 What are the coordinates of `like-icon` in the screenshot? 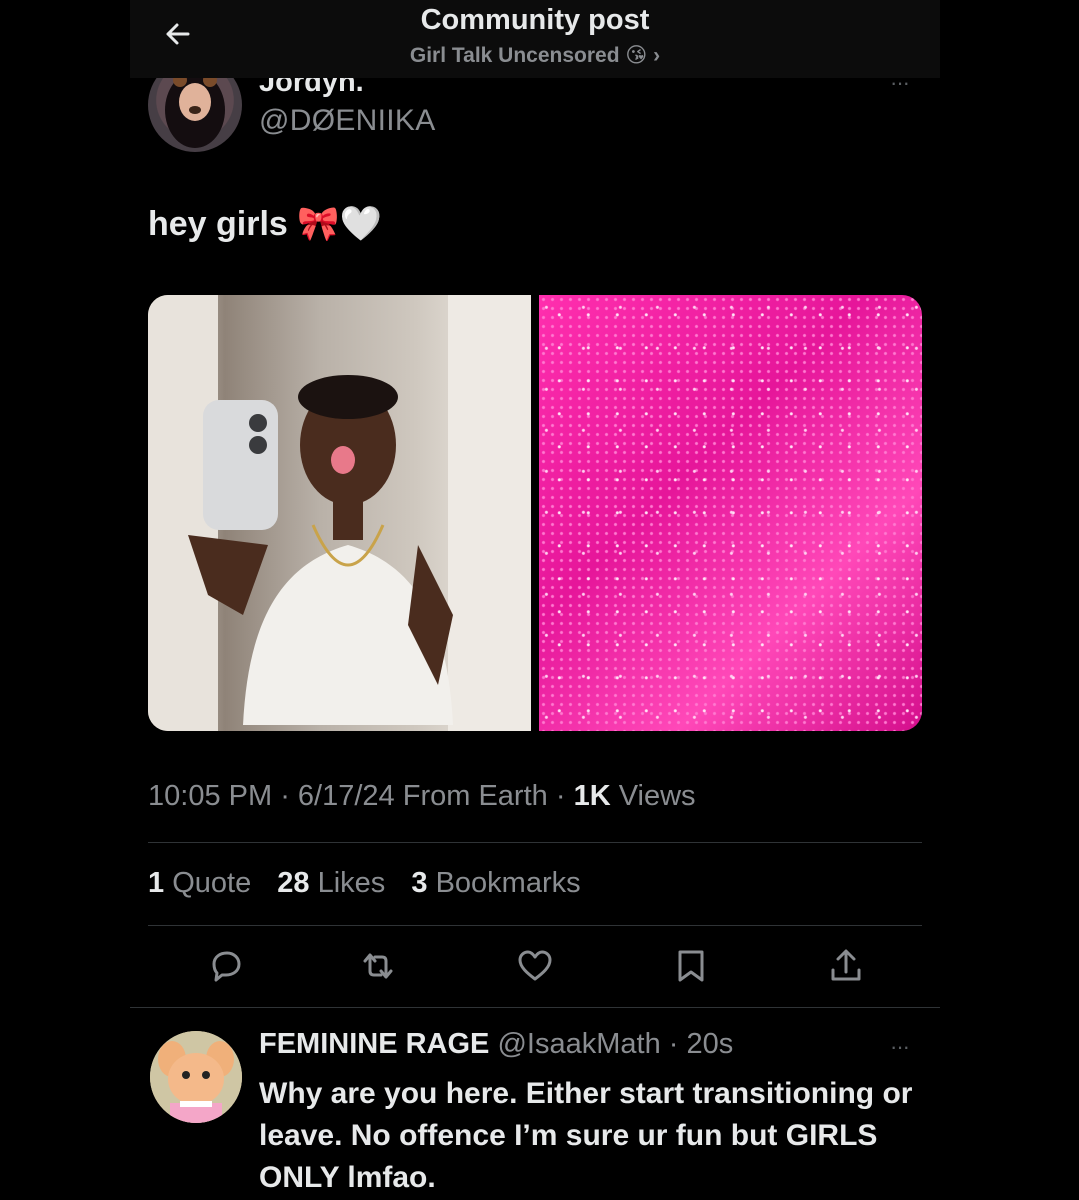 It's located at (535, 966).